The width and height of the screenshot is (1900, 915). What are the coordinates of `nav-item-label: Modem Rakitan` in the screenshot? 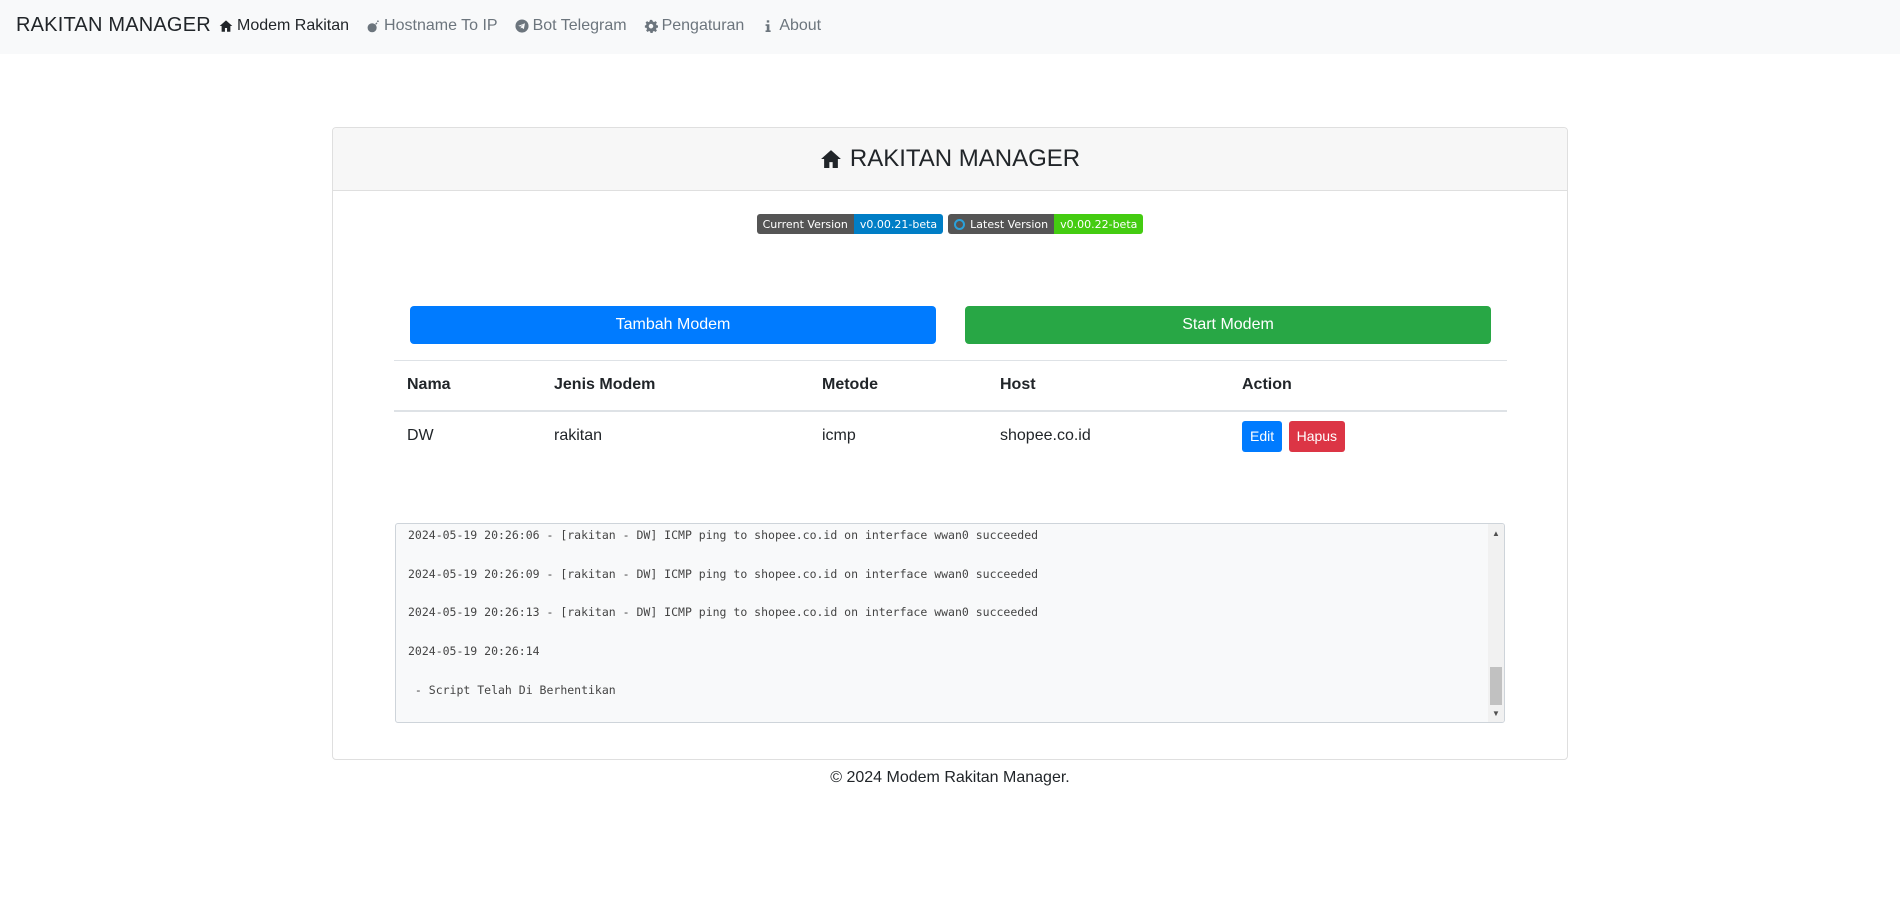 It's located at (293, 25).